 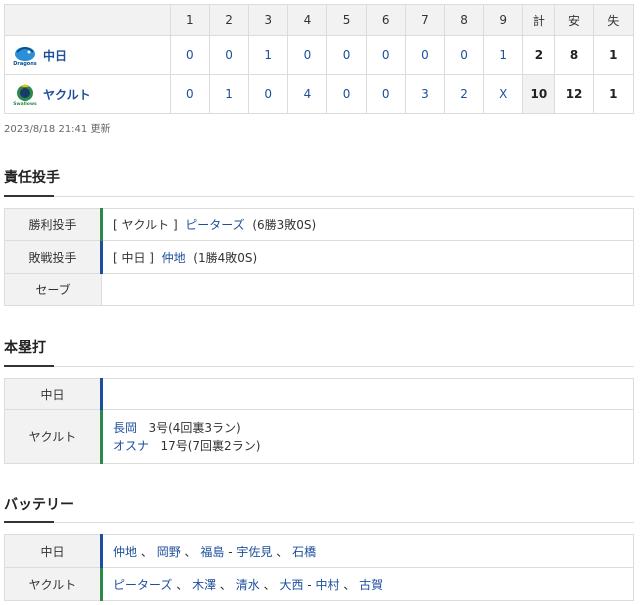 I want to click on homerun-entry: 長岡 3号(4回裏3ラン), so click(x=373, y=428).